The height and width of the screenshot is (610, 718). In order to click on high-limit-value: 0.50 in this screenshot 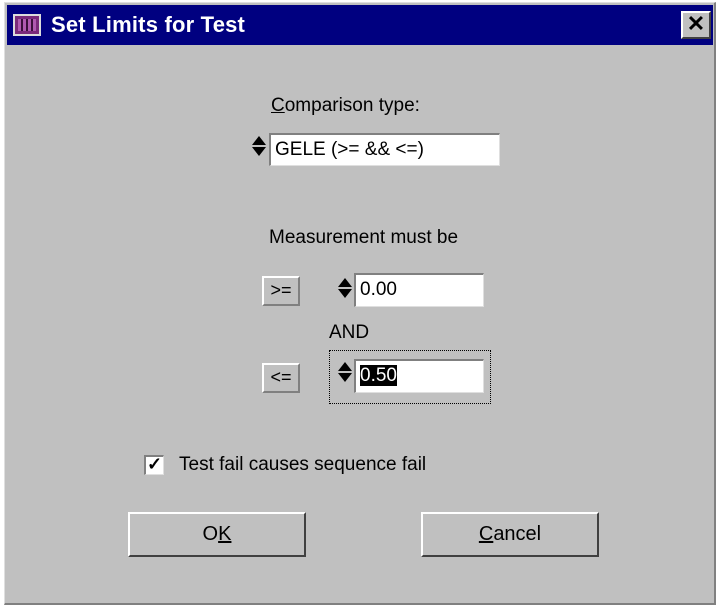, I will do `click(378, 375)`.